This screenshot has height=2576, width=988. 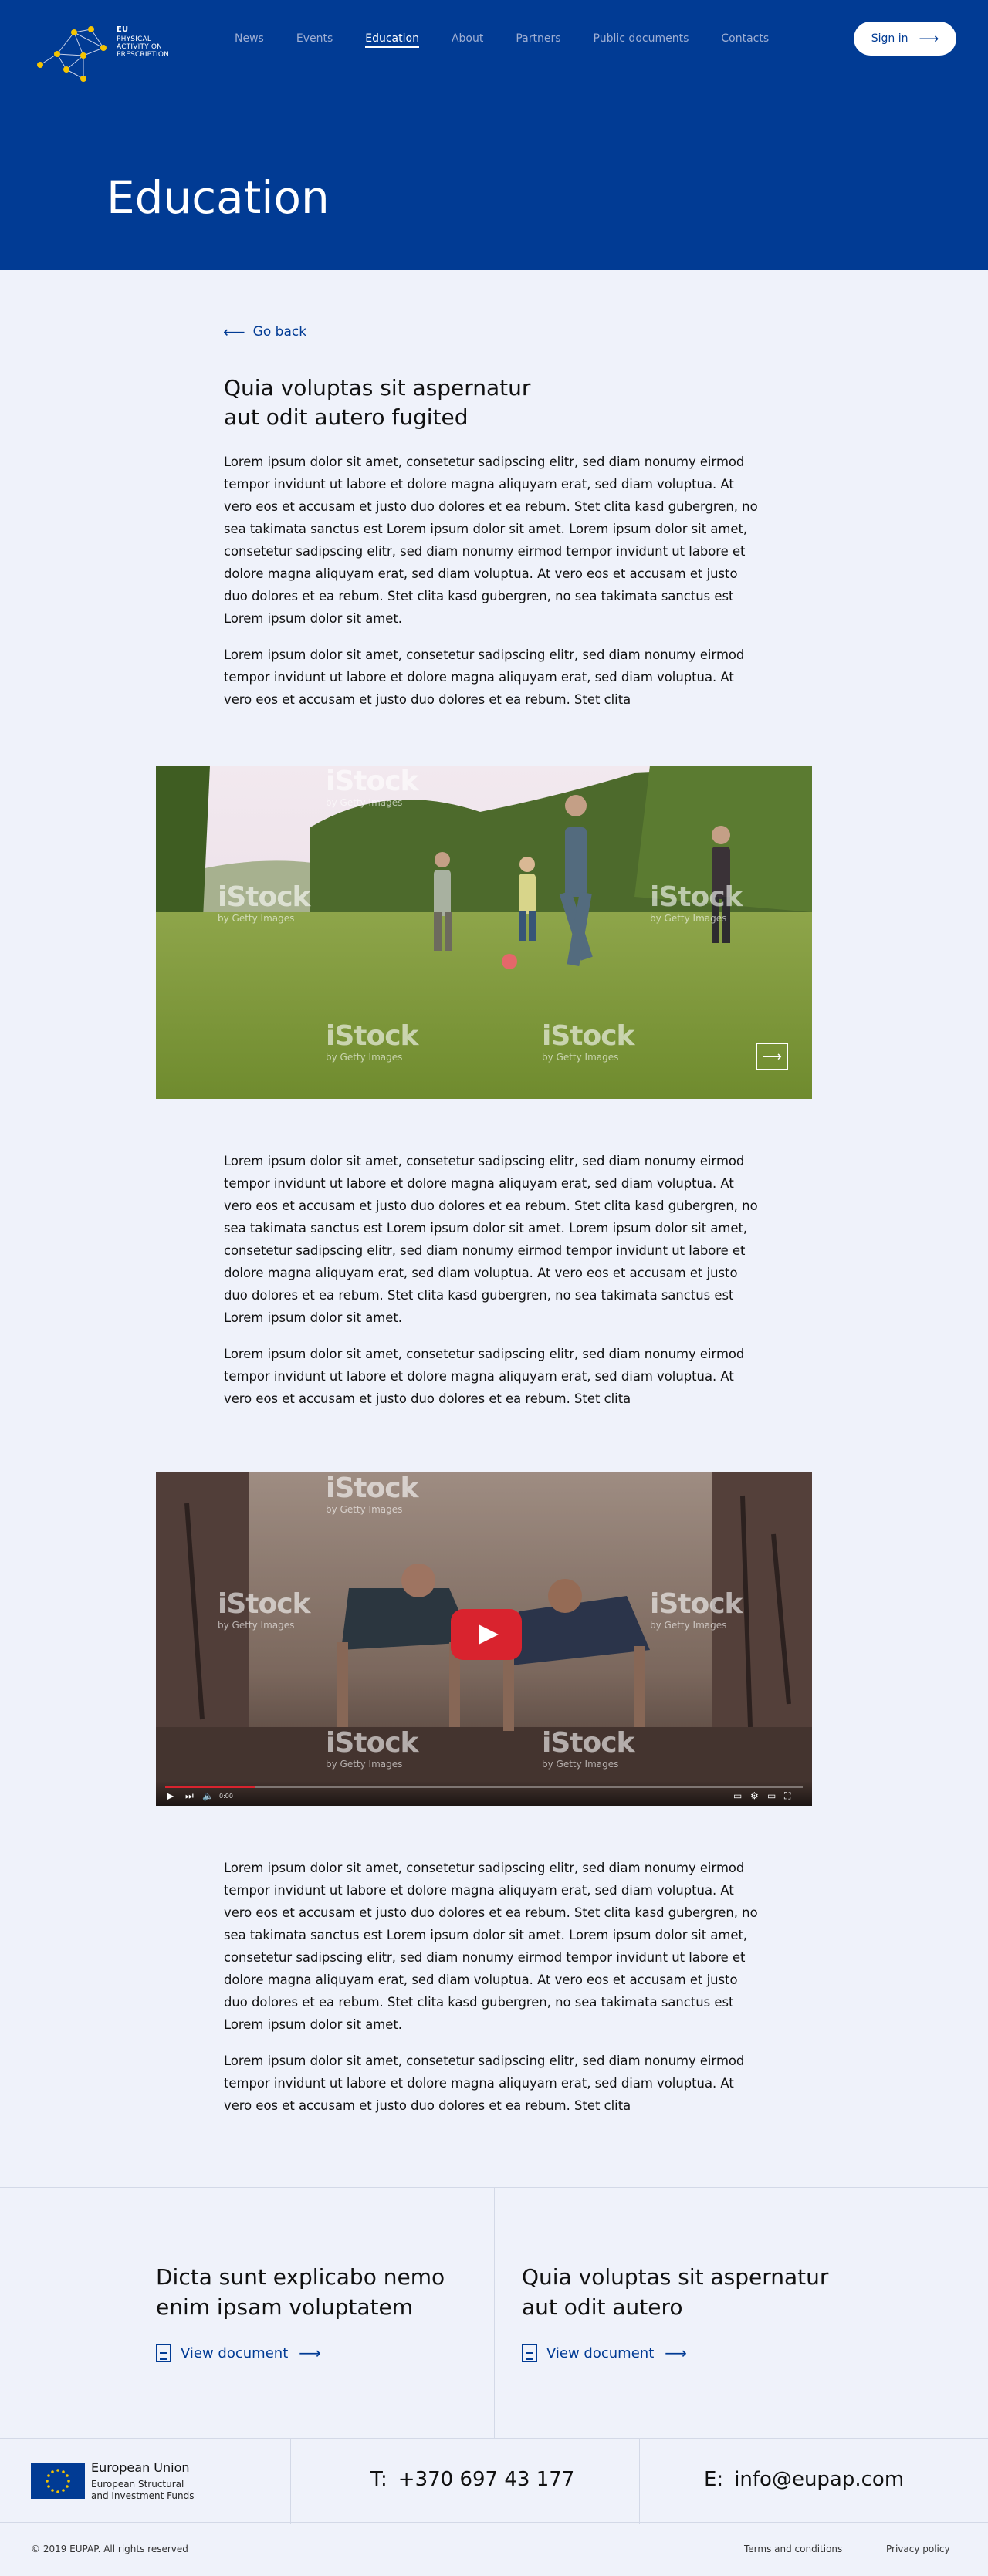 I want to click on eu-fund-line: and Investment Funds, so click(x=143, y=2495).